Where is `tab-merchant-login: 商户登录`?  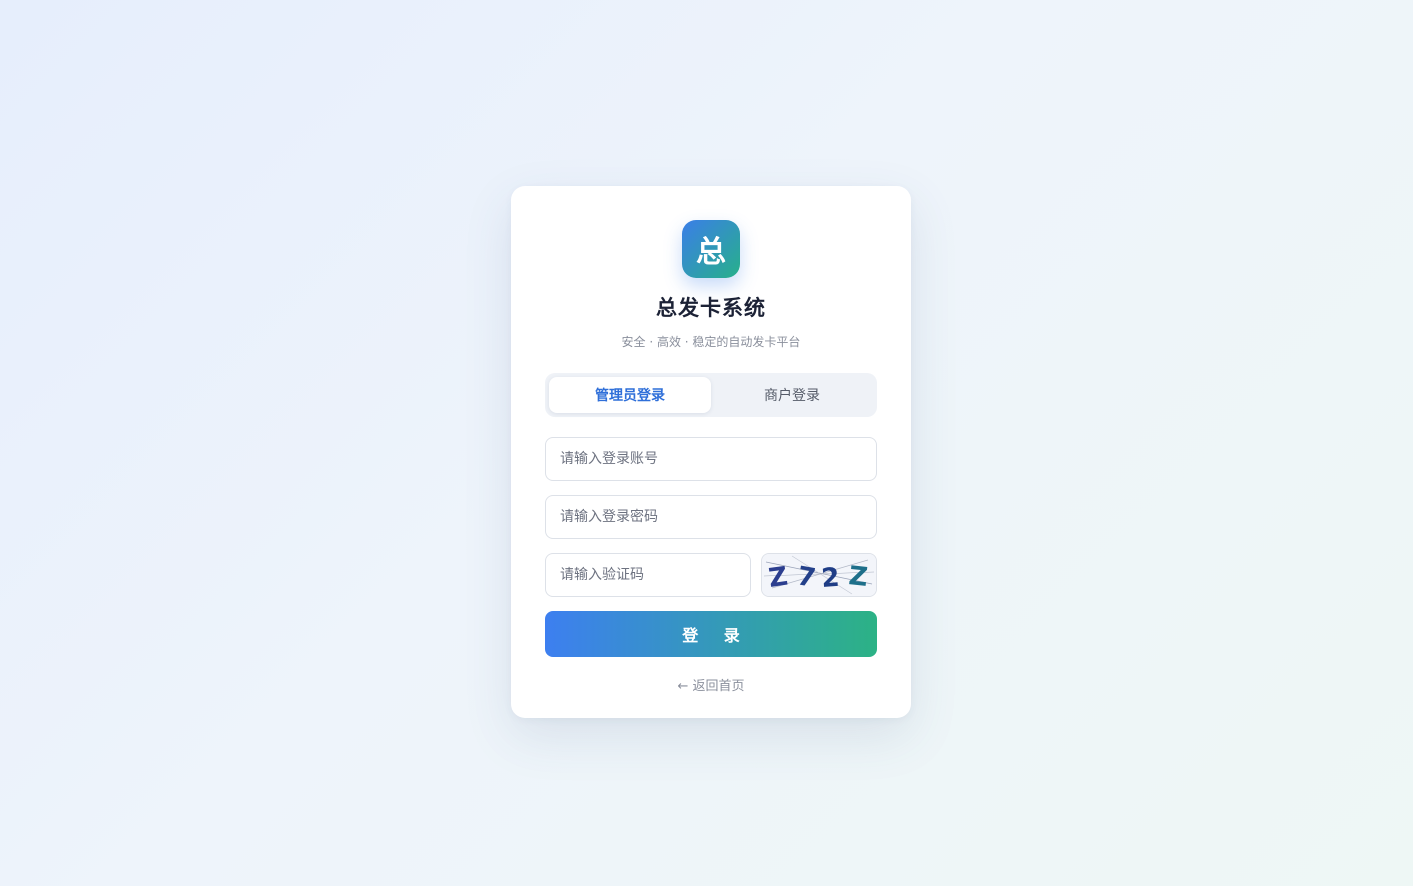 tab-merchant-login: 商户登录 is located at coordinates (792, 395).